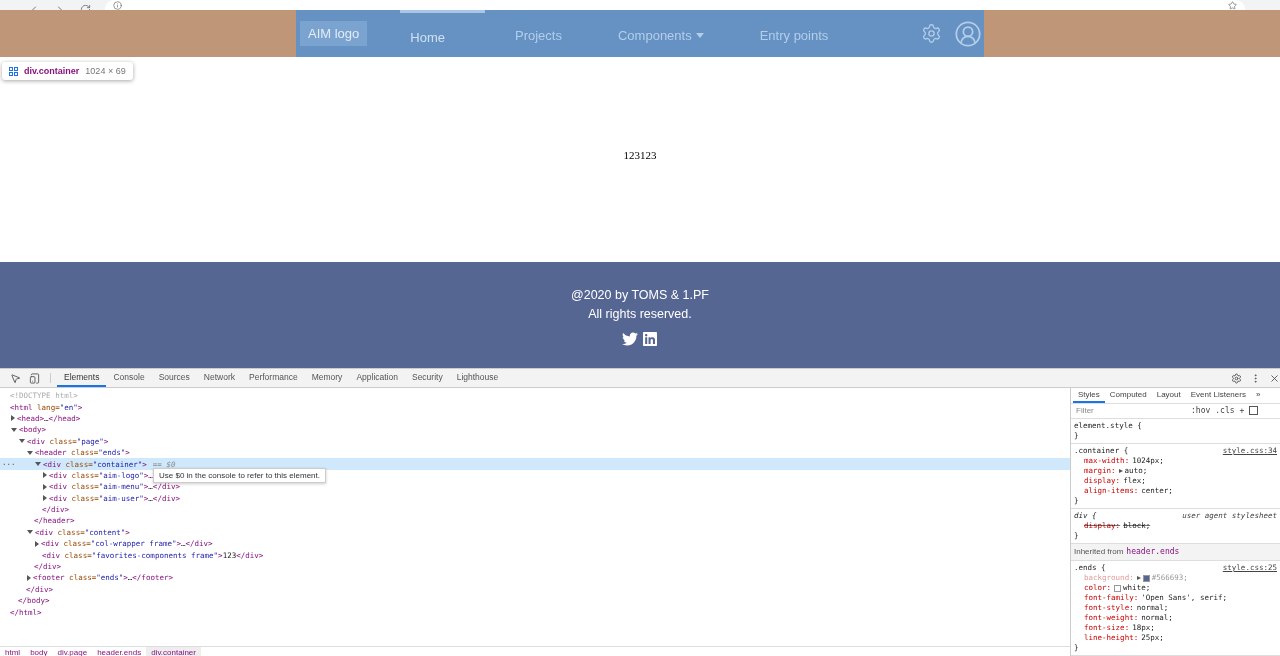 The image size is (1280, 656). I want to click on devtools-tab: Memory, so click(327, 378).